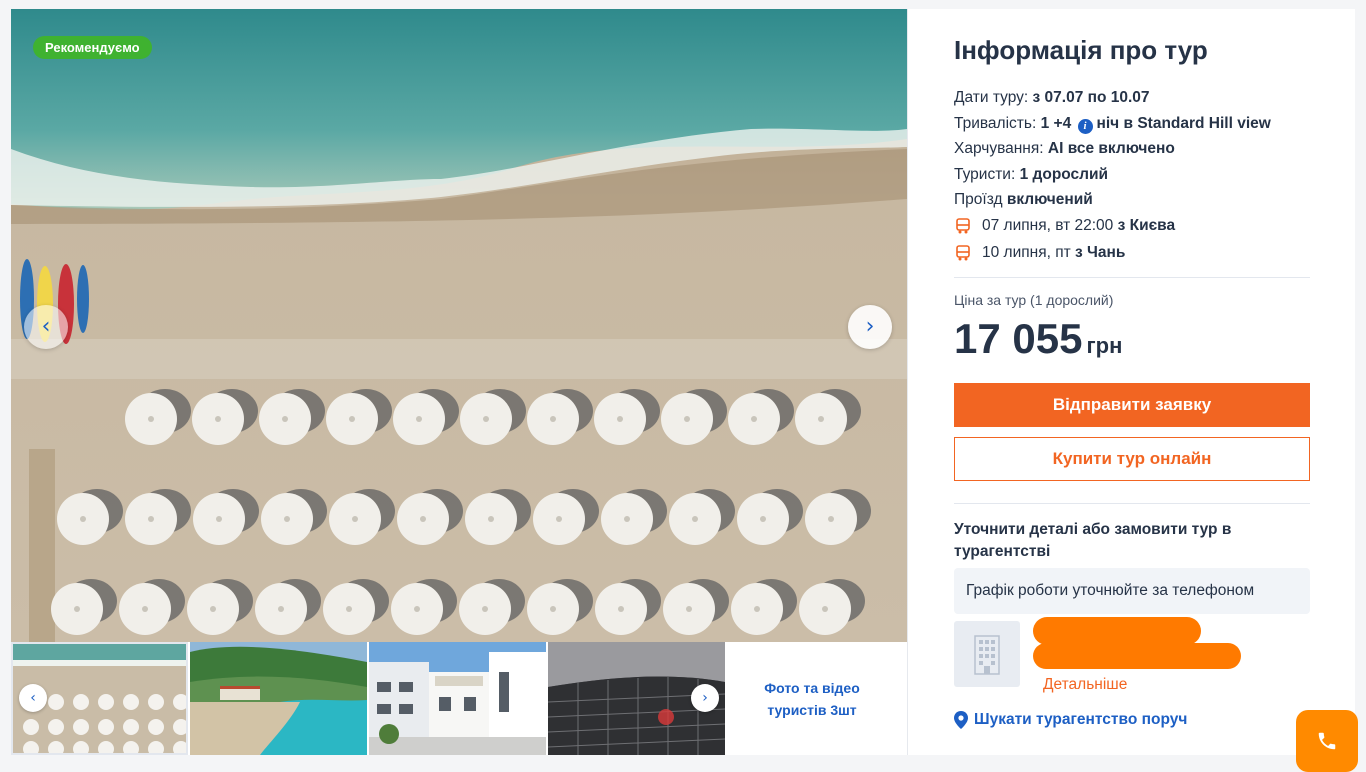  Describe the element at coordinates (1146, 226) in the screenshot. I see `departure-city: з Києва` at that location.